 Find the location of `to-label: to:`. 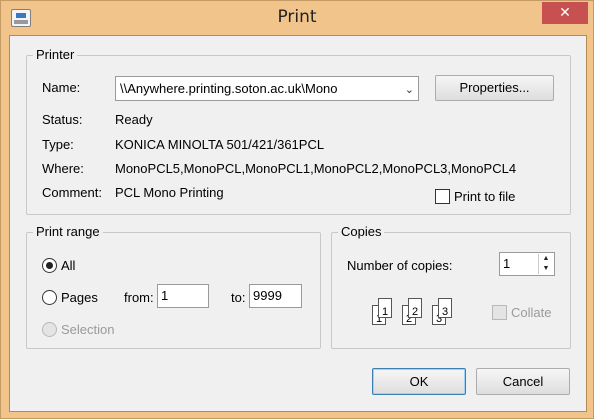

to-label: to: is located at coordinates (238, 297).